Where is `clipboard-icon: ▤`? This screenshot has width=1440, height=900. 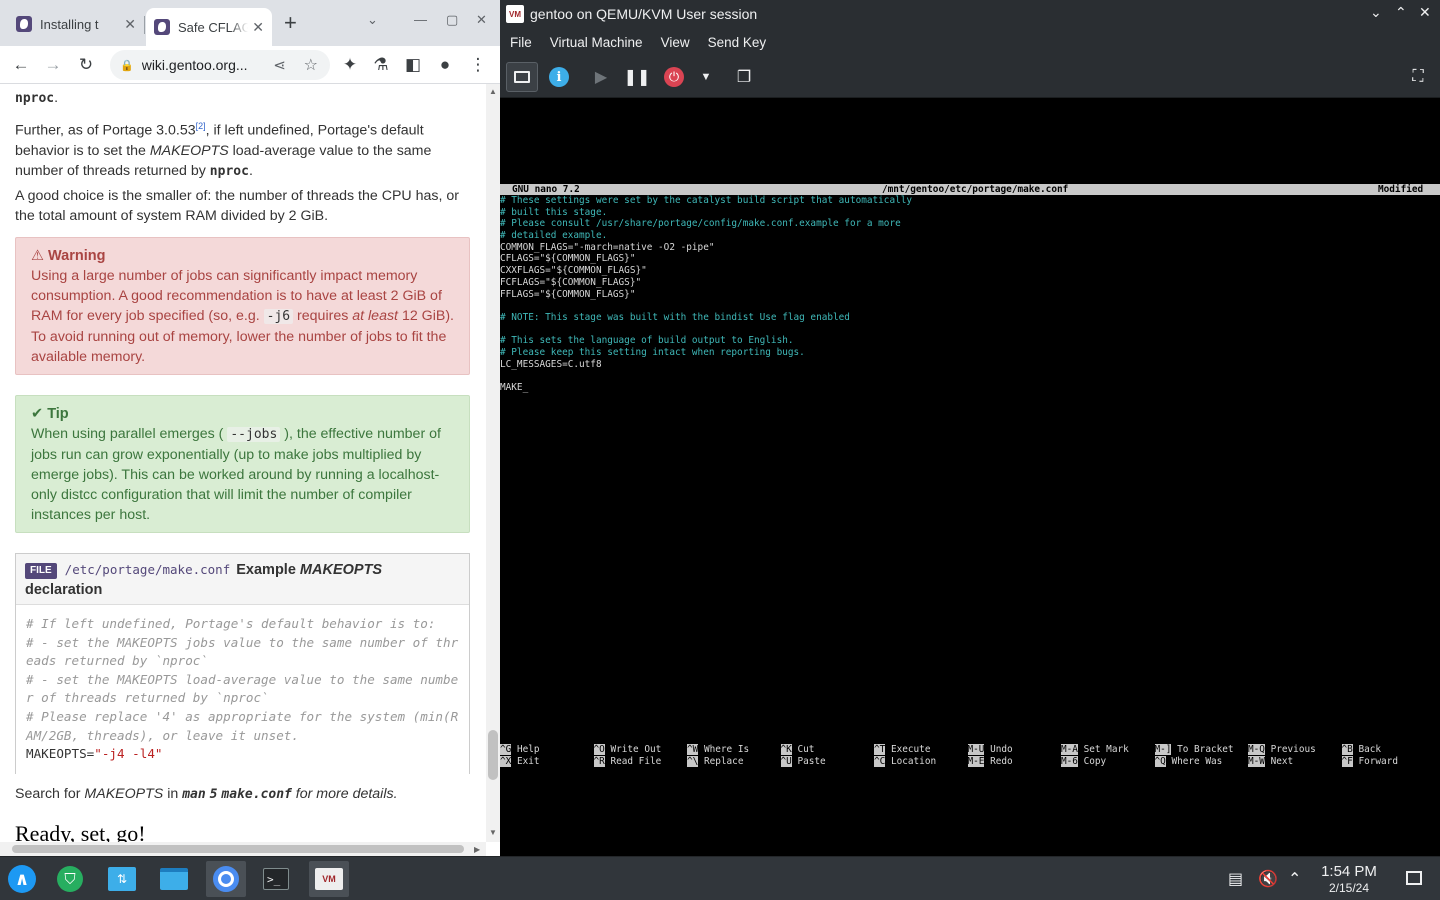 clipboard-icon: ▤ is located at coordinates (1235, 879).